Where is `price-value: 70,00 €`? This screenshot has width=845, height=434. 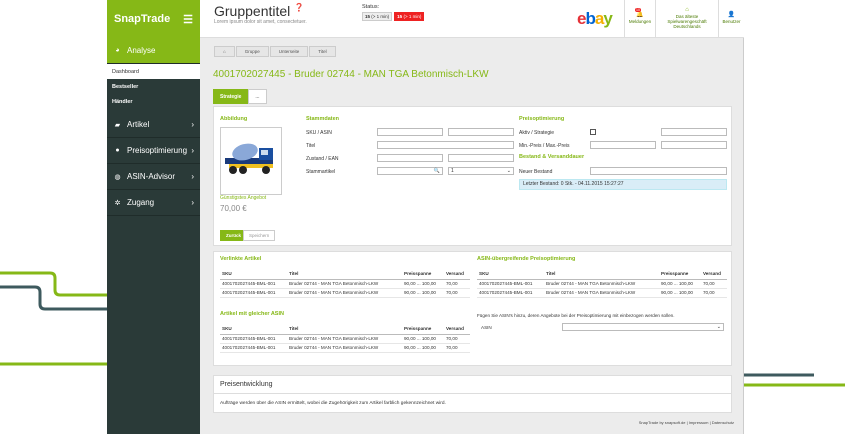
price-value: 70,00 € is located at coordinates (233, 208).